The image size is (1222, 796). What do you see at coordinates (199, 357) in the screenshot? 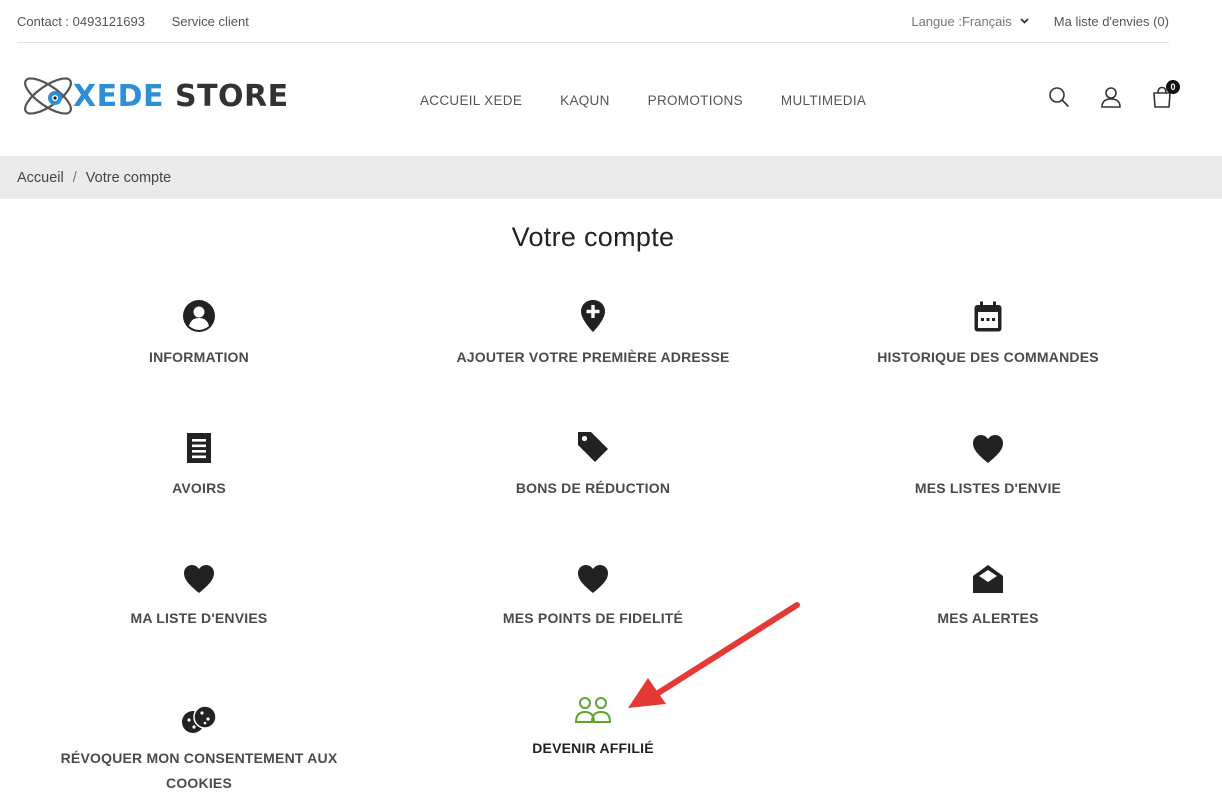
I see `tile-label: INFORMATION` at bounding box center [199, 357].